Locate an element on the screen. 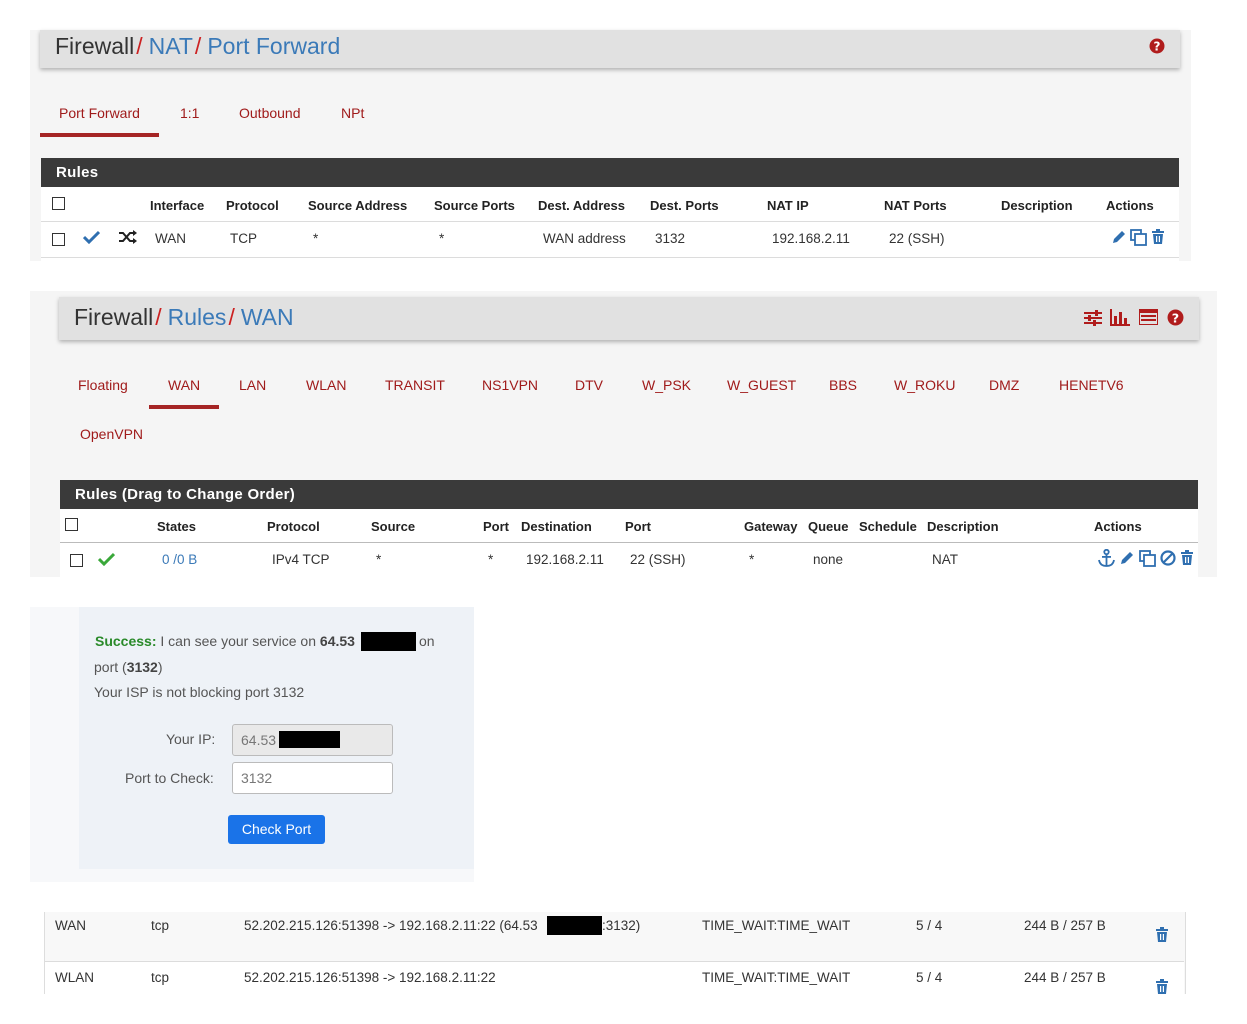 This screenshot has width=1247, height=1024. cell-description: NAT is located at coordinates (945, 559).